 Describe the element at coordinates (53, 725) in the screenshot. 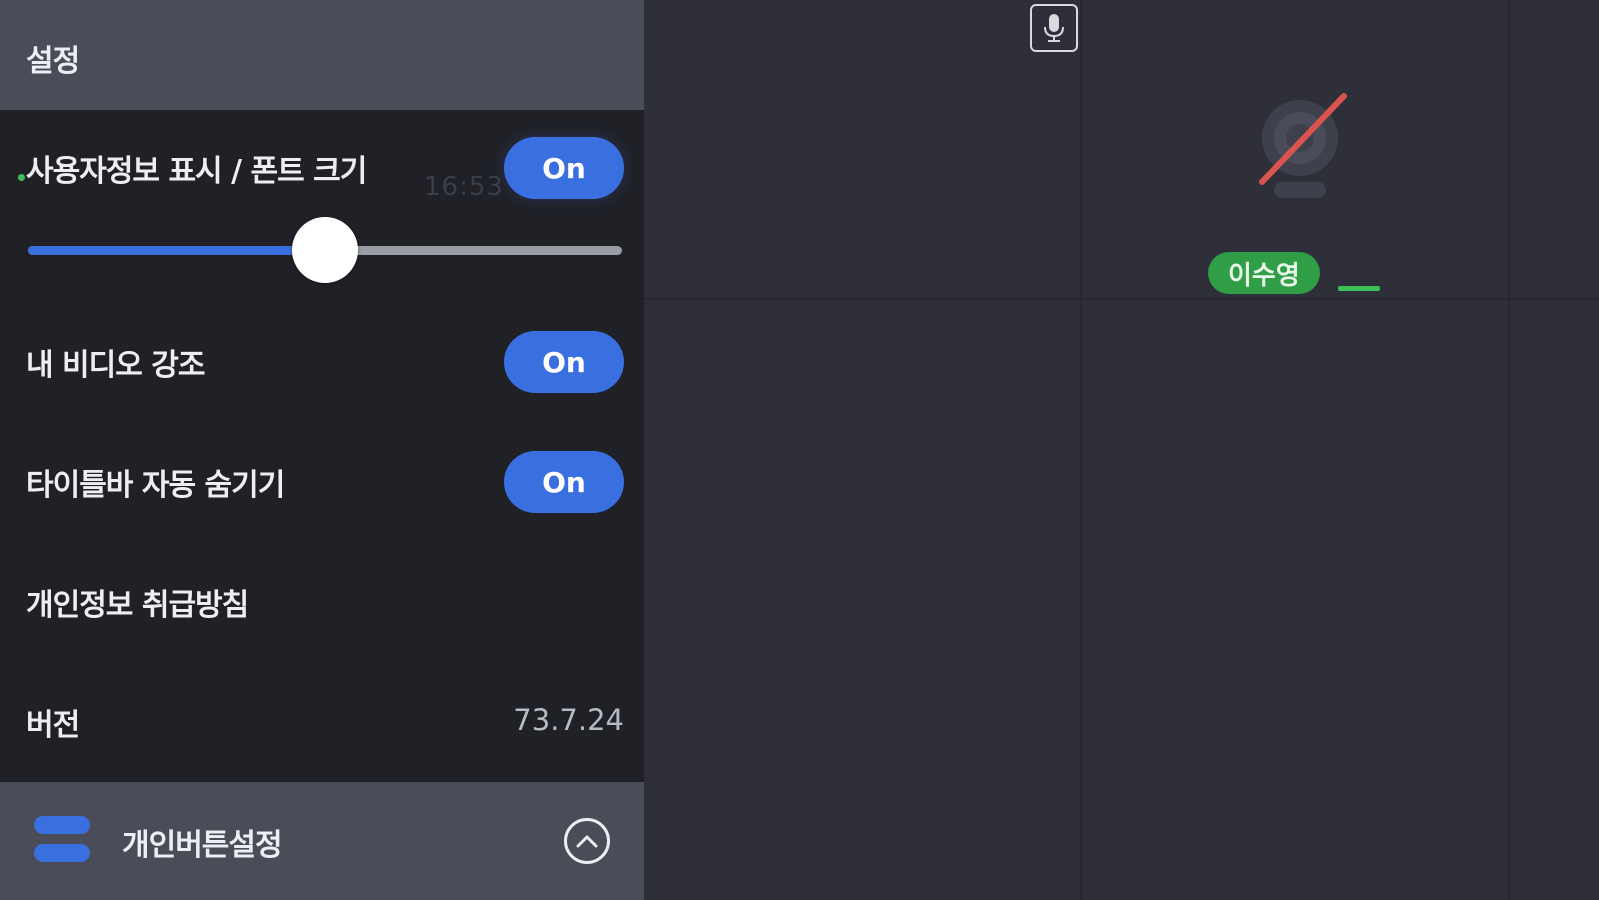

I see `version-label: 버전` at that location.